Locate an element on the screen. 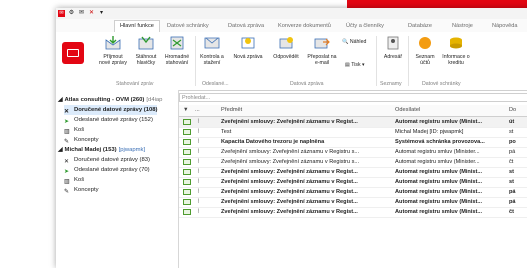 The image size is (527, 268). tab-napoveda: Nápověda is located at coordinates (505, 26).